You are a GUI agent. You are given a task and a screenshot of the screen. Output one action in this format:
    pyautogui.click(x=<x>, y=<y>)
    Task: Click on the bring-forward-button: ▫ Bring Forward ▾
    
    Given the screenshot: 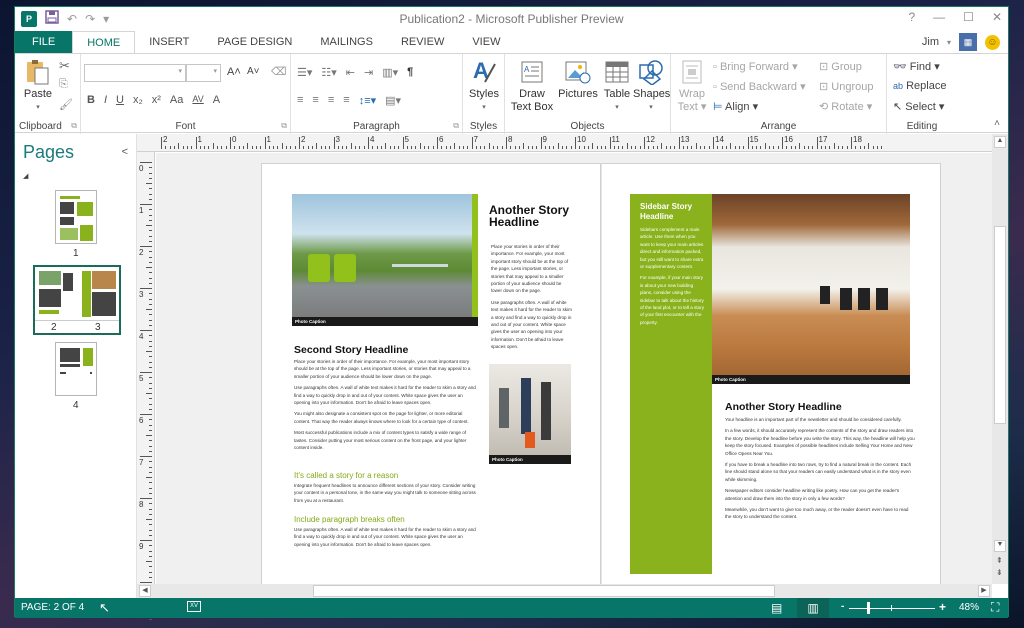 What is the action you would take?
    pyautogui.click(x=755, y=66)
    